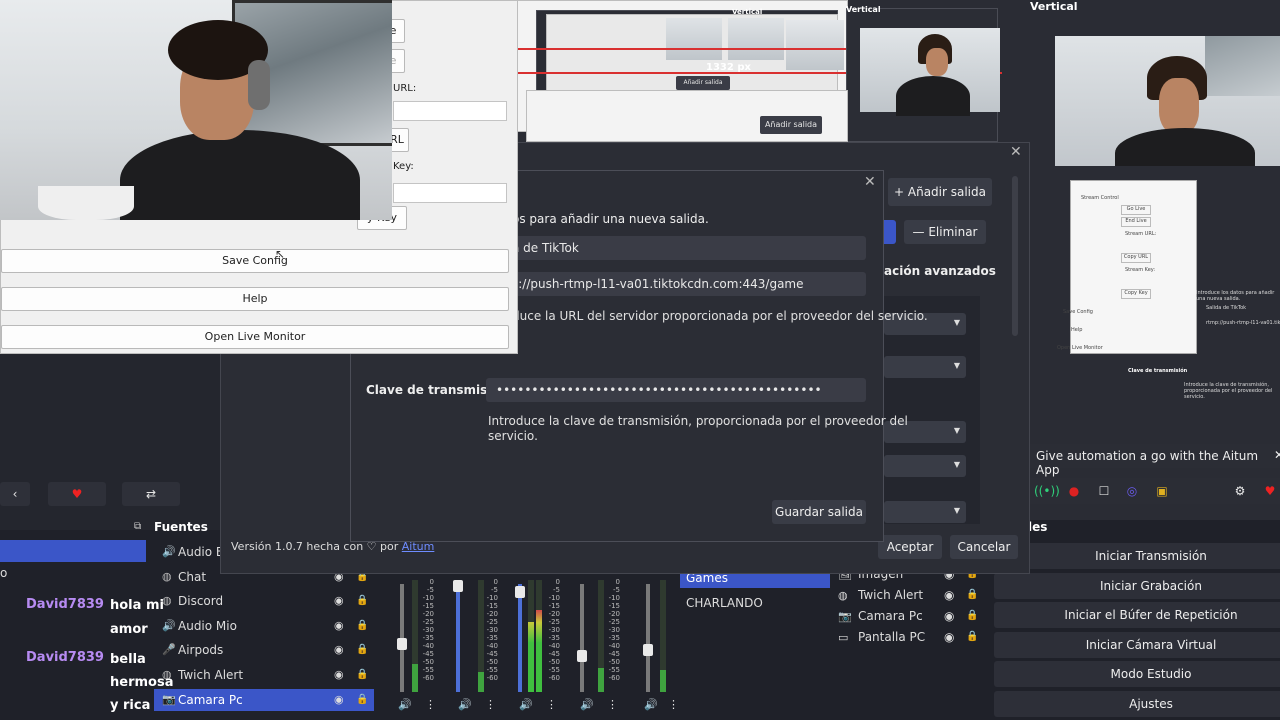 This screenshot has width=1280, height=720. What do you see at coordinates (984, 547) in the screenshot?
I see `cancel-button: Cancelar` at bounding box center [984, 547].